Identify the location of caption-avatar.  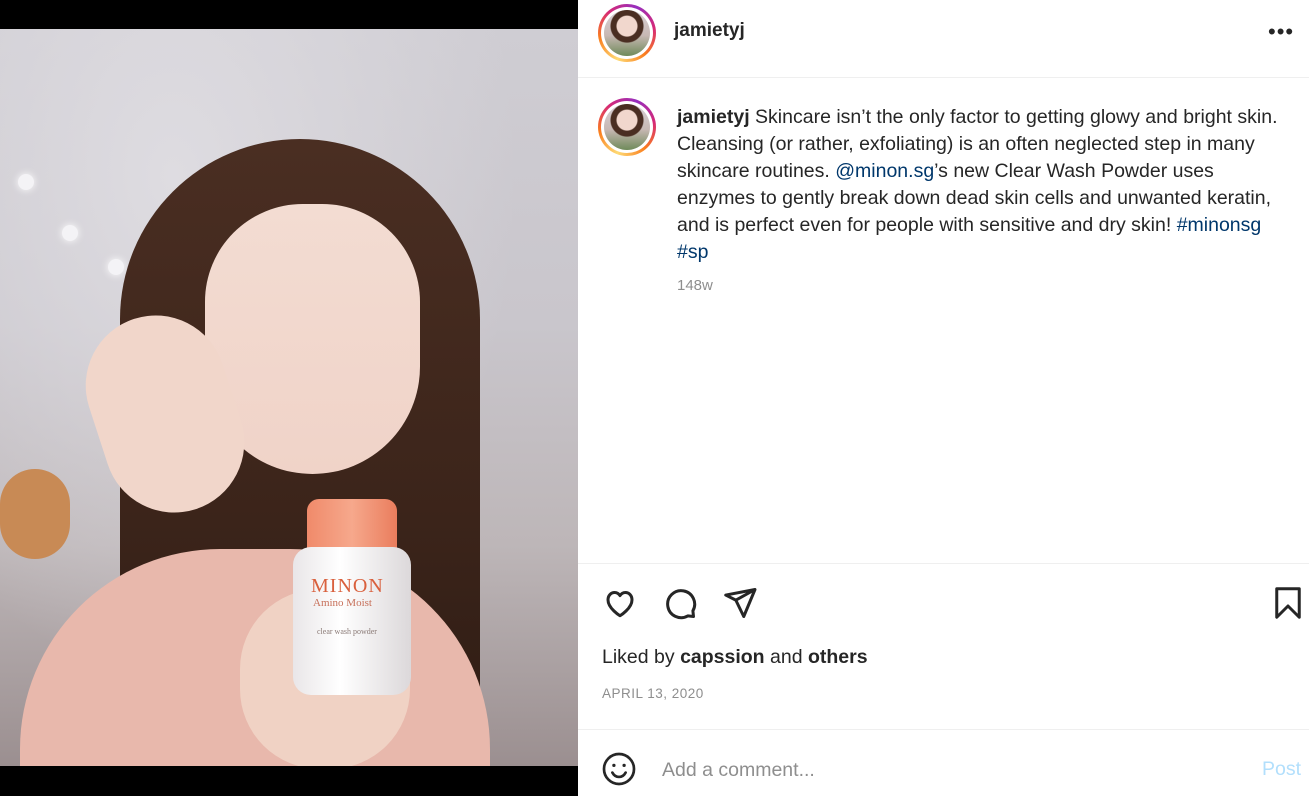
(627, 127).